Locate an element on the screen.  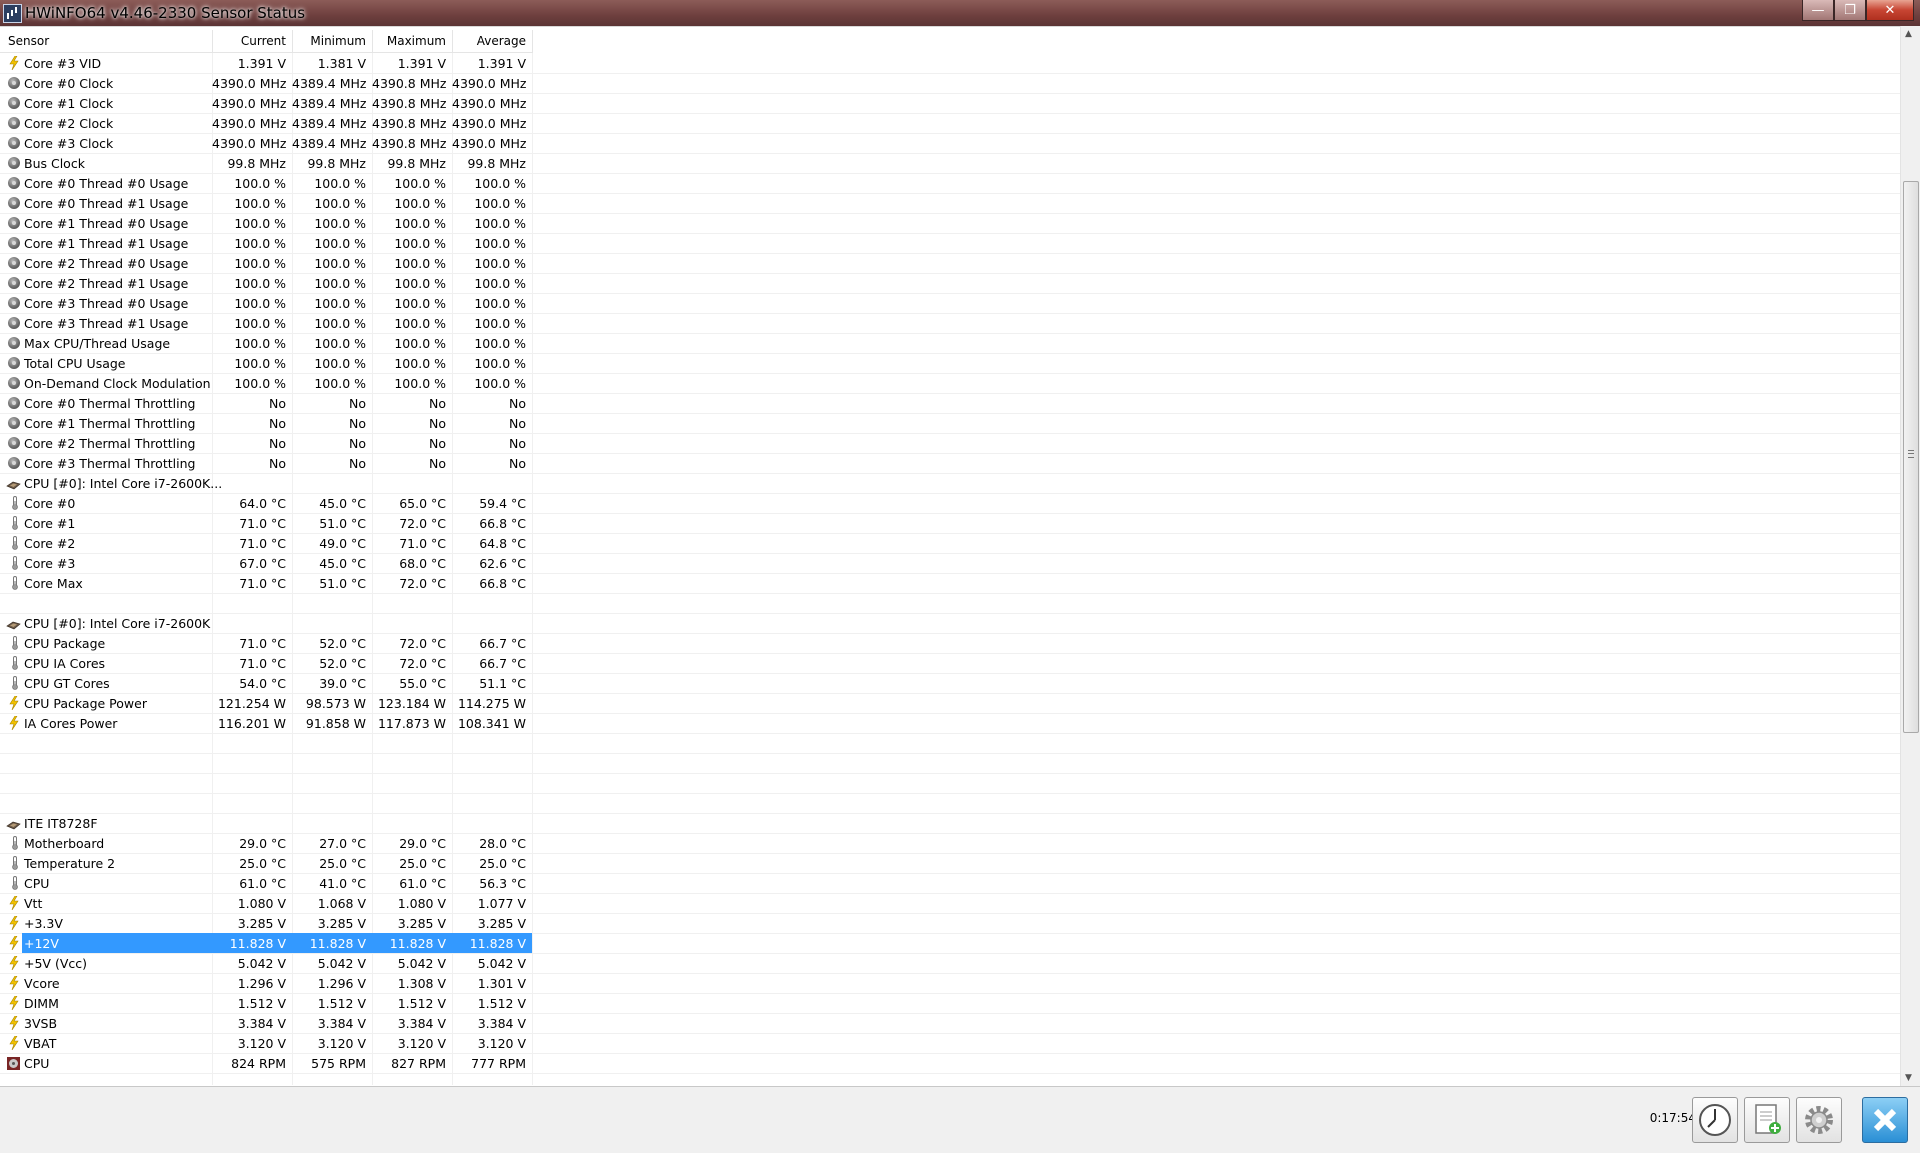
average-value-cell: 1.512 V is located at coordinates (501, 1003).